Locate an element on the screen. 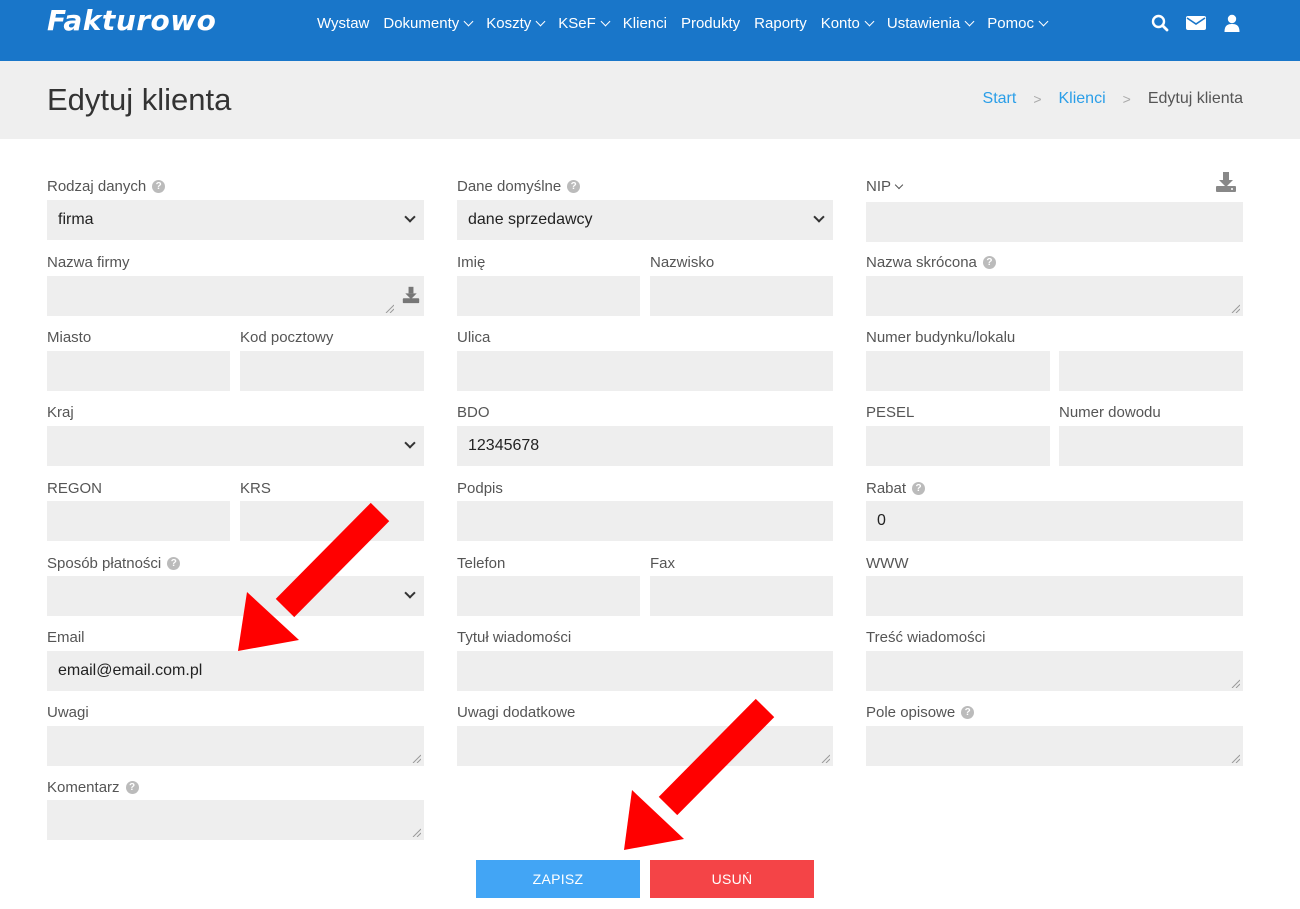 The image size is (1300, 909). select-value: firma is located at coordinates (76, 219).